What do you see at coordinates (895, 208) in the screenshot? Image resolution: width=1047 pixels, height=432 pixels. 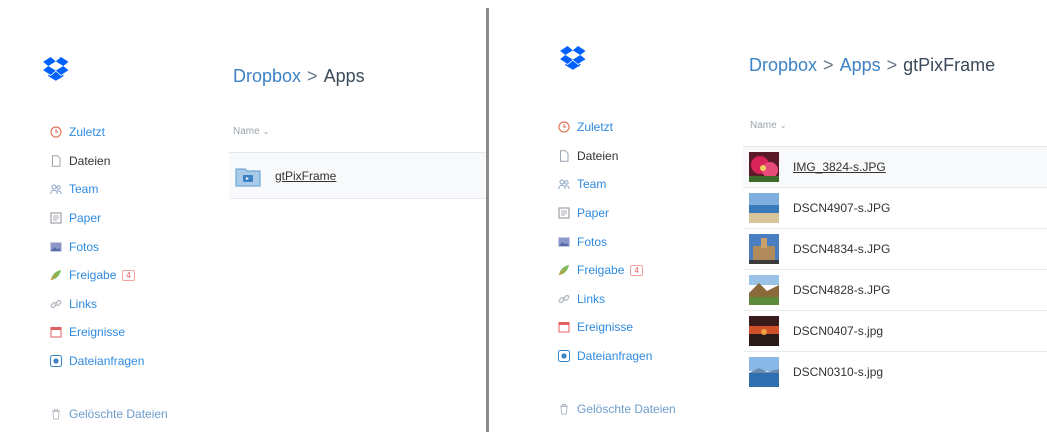 I see `file-row: DSCN4907-s.JPG` at bounding box center [895, 208].